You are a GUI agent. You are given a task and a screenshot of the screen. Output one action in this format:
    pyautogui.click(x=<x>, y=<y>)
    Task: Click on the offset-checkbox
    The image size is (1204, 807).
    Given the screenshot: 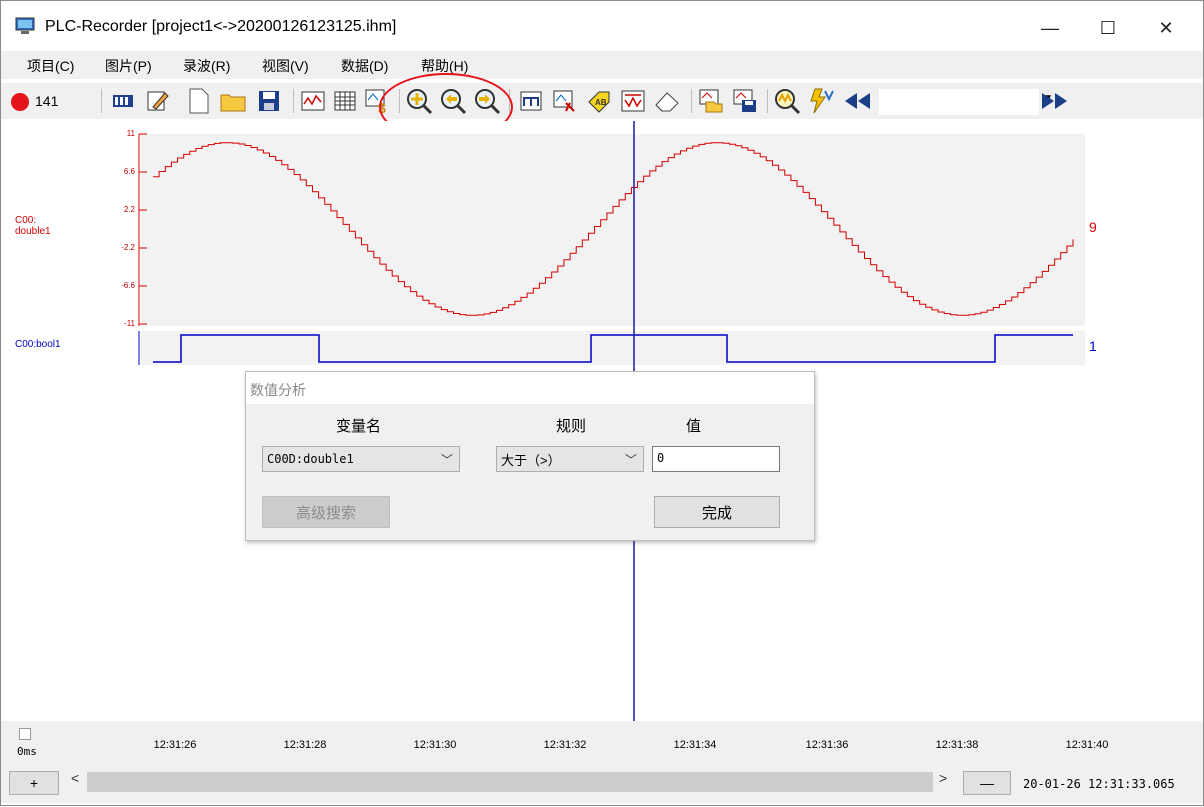 What is the action you would take?
    pyautogui.click(x=25, y=734)
    